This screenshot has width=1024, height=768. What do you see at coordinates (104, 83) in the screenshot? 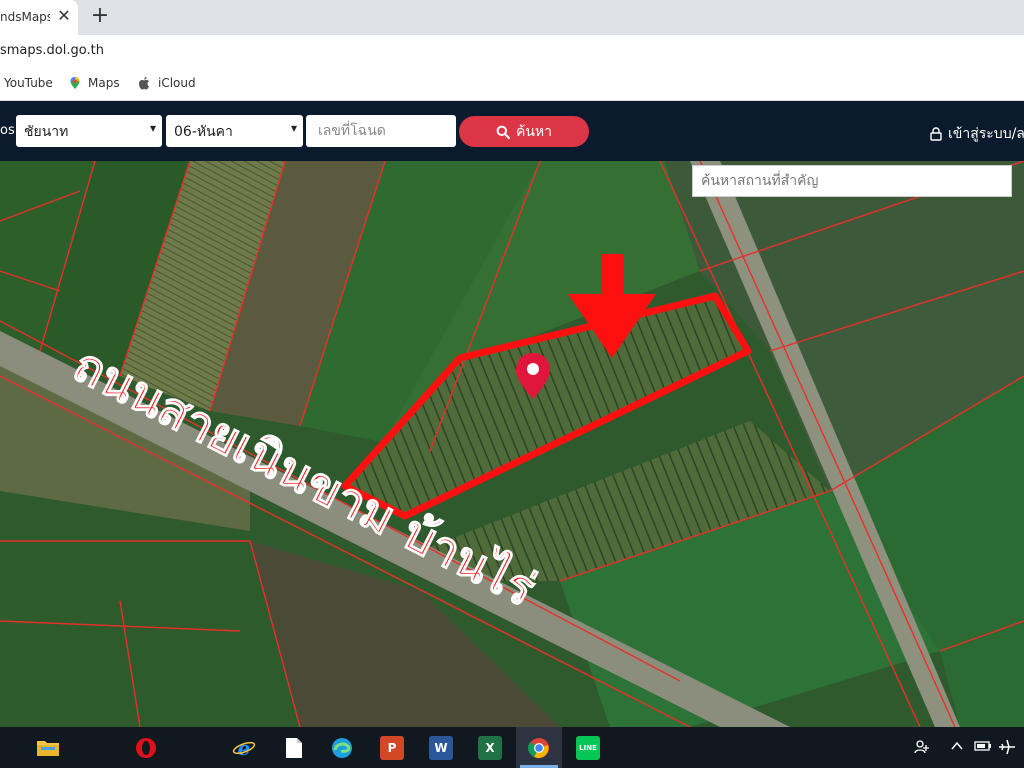
I see `bookmark-label: Maps` at bounding box center [104, 83].